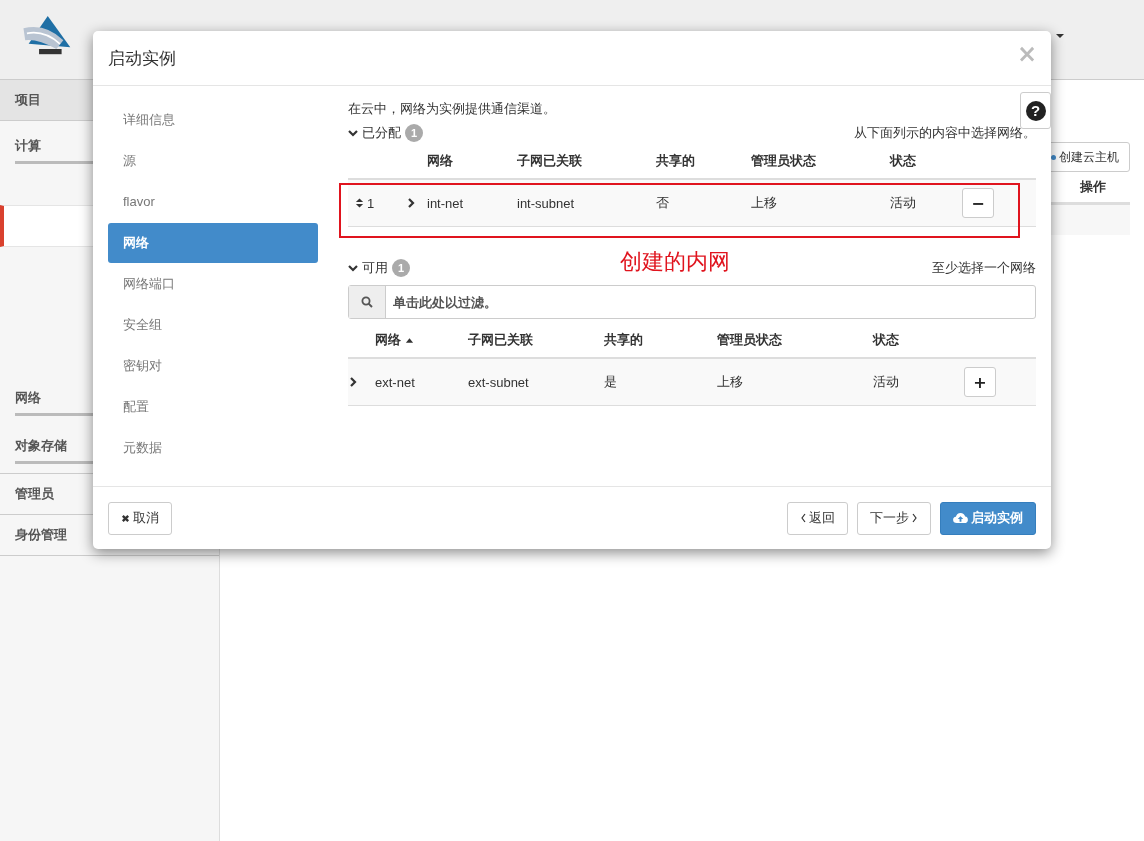 This screenshot has height=841, width=1144. I want to click on column-header: 操作, so click(1093, 187).